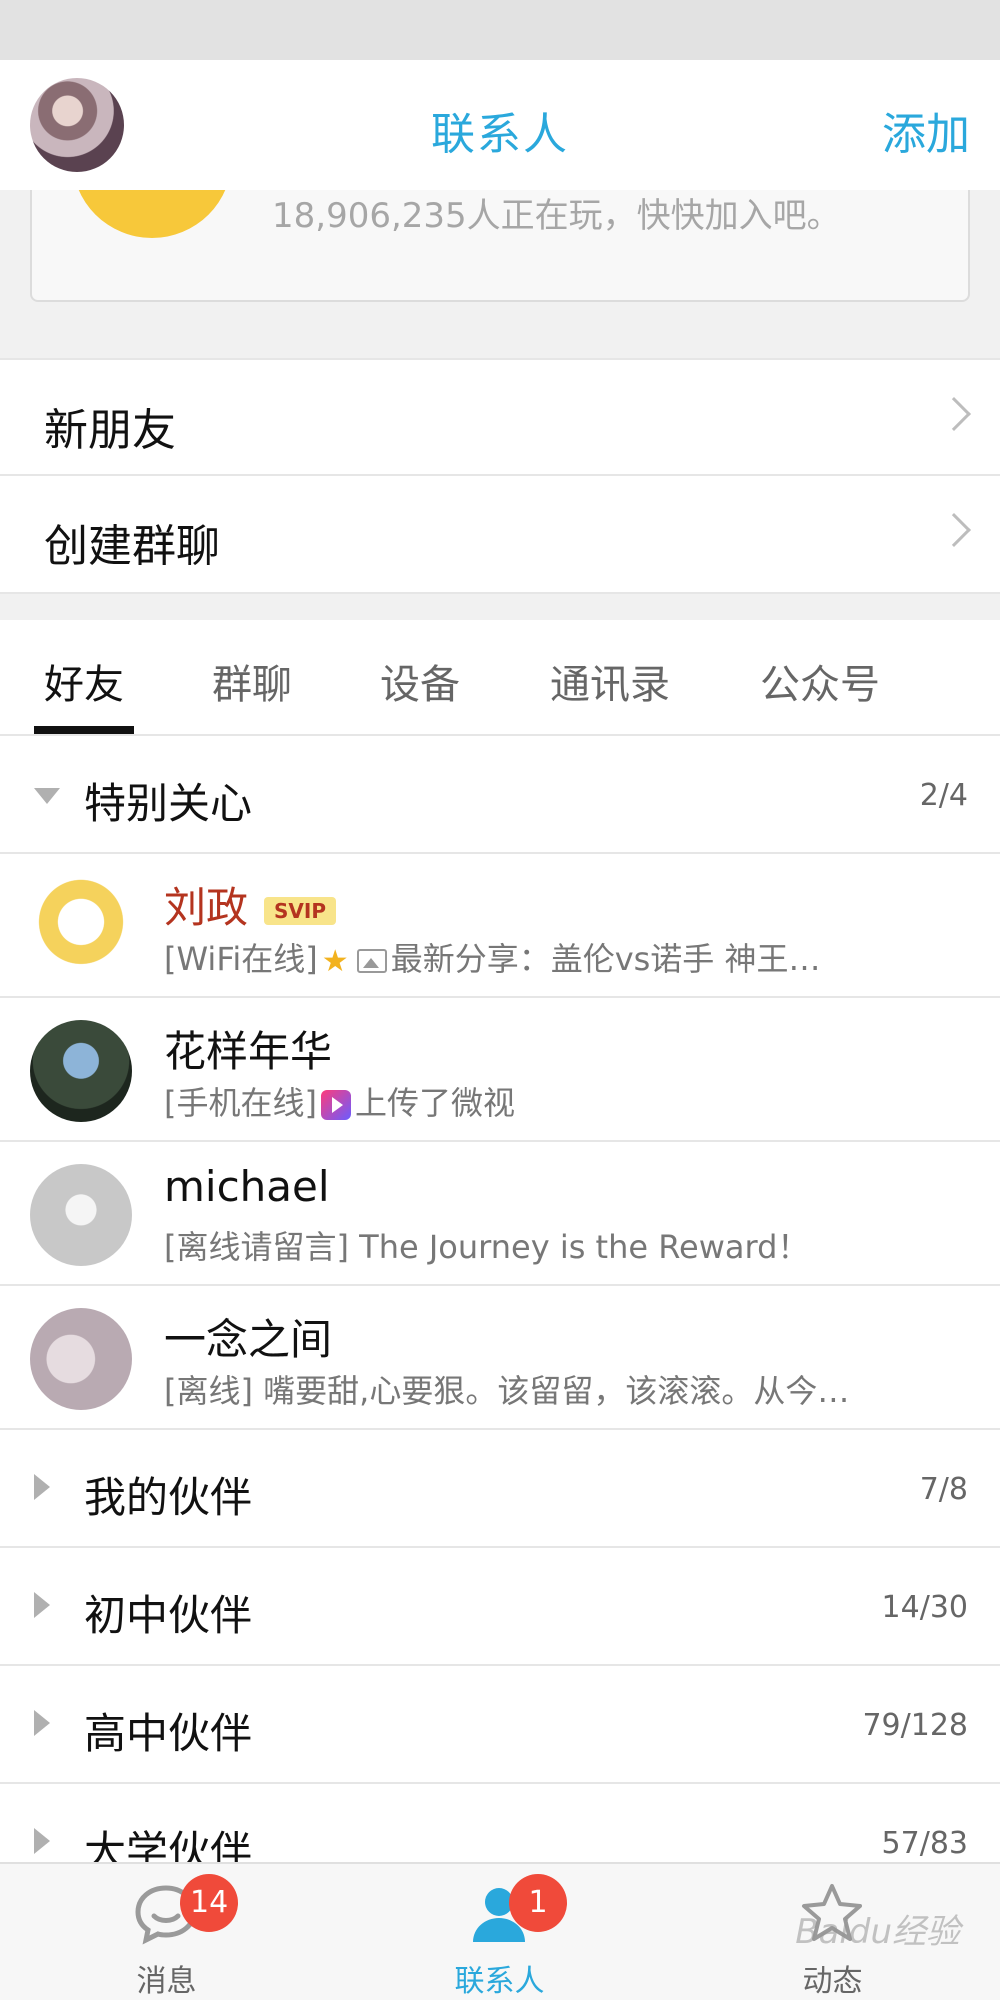 The width and height of the screenshot is (1000, 2000). Describe the element at coordinates (943, 1489) in the screenshot. I see `group-count: 7/8` at that location.